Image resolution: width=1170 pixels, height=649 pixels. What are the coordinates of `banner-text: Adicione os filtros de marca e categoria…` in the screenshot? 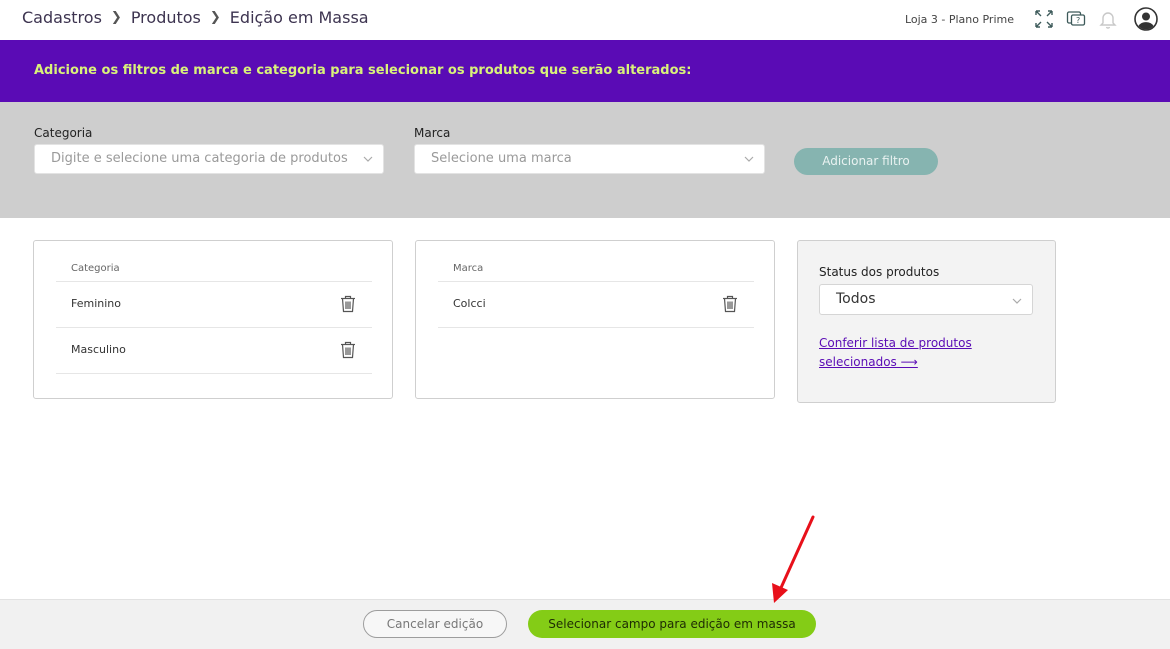 It's located at (363, 70).